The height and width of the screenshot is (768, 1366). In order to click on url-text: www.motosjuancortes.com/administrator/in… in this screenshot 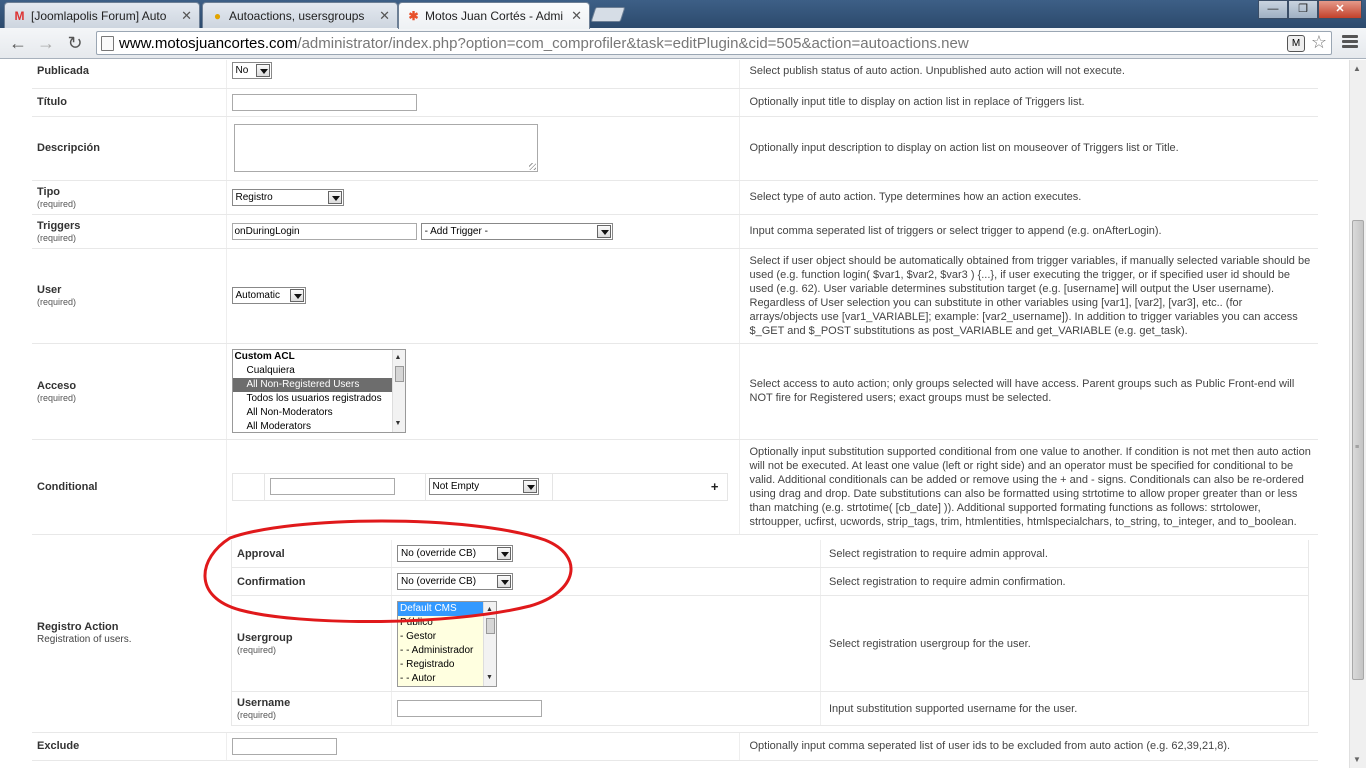, I will do `click(544, 43)`.